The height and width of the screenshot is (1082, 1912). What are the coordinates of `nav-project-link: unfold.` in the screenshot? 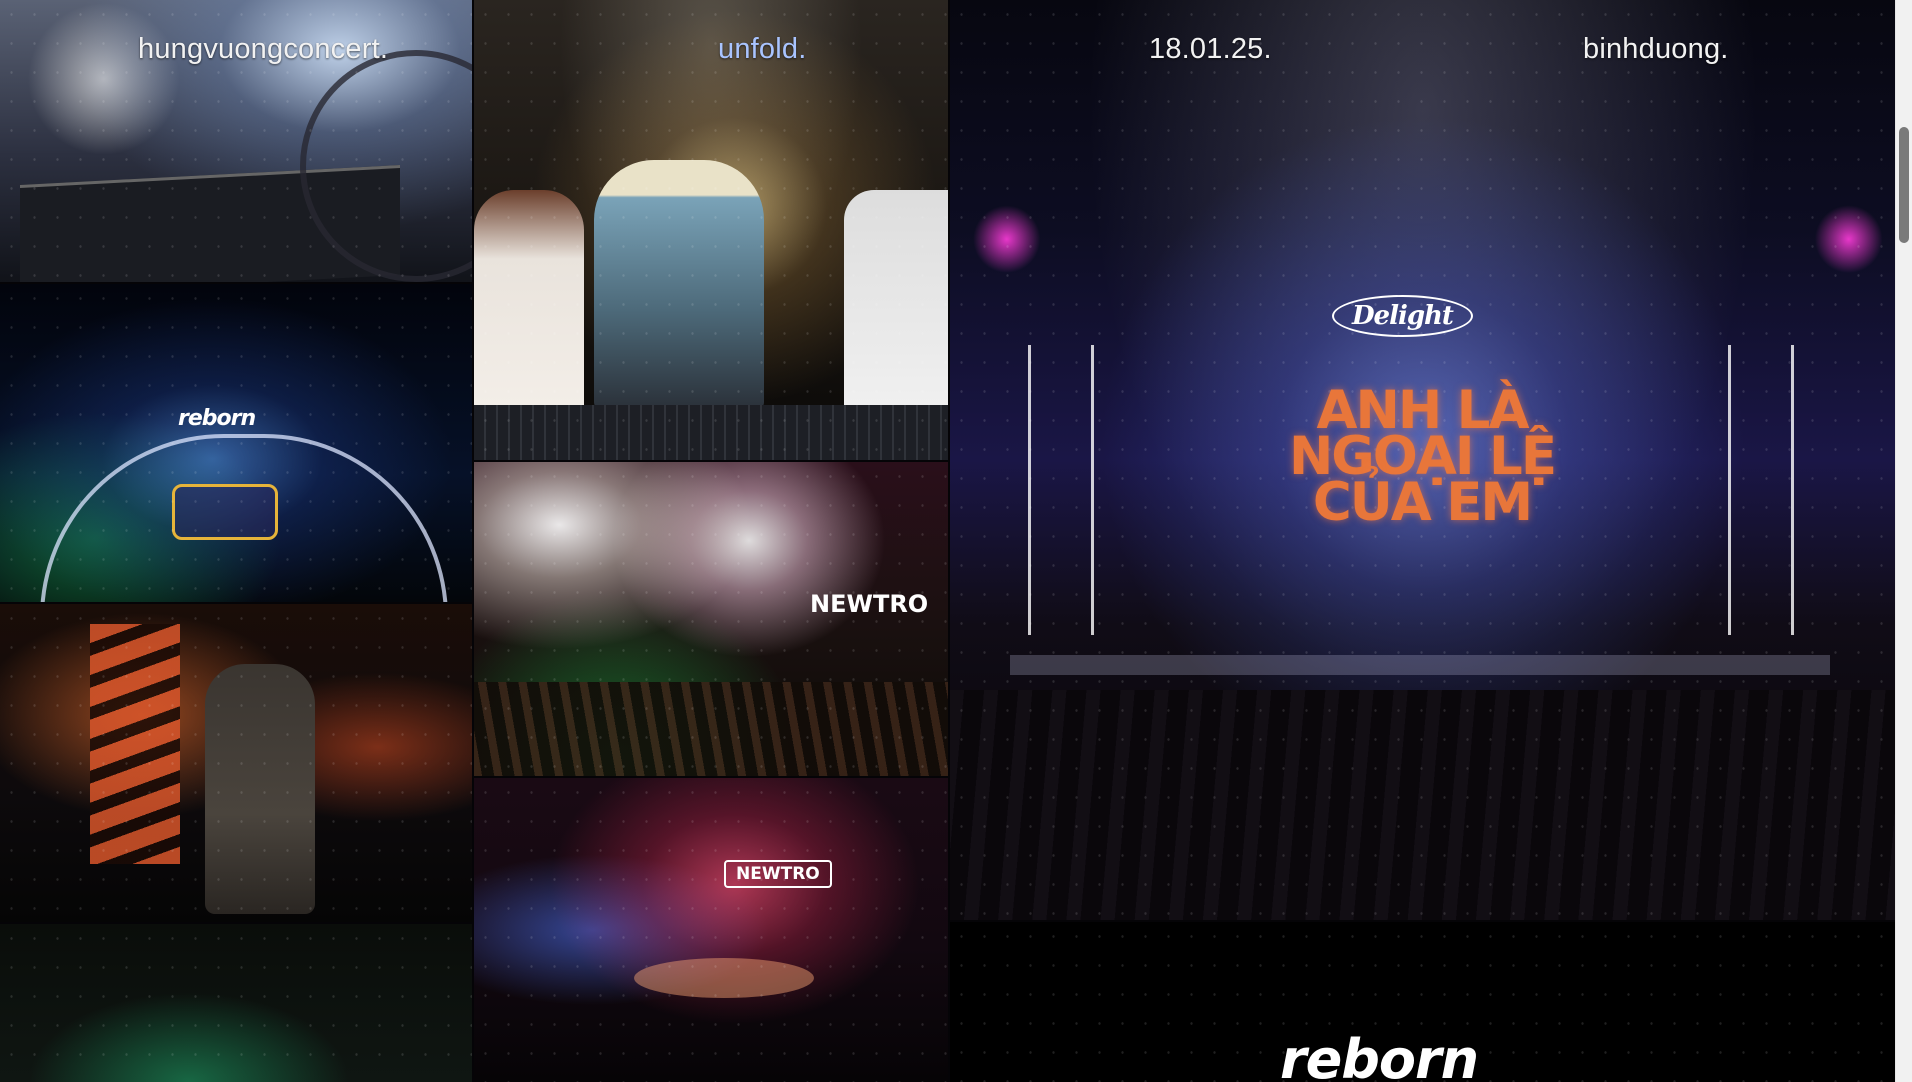 It's located at (762, 49).